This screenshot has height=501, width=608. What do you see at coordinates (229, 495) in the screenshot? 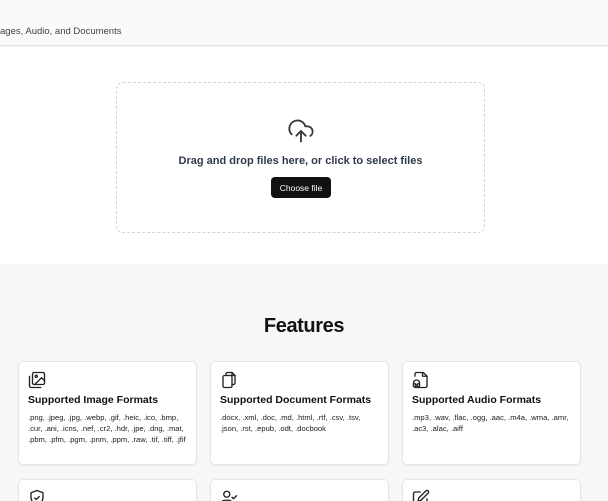
I see `user-check-icon` at bounding box center [229, 495].